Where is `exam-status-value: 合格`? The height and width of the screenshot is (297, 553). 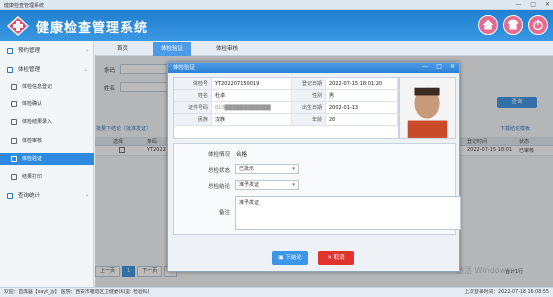 exam-status-value: 合格 is located at coordinates (242, 155).